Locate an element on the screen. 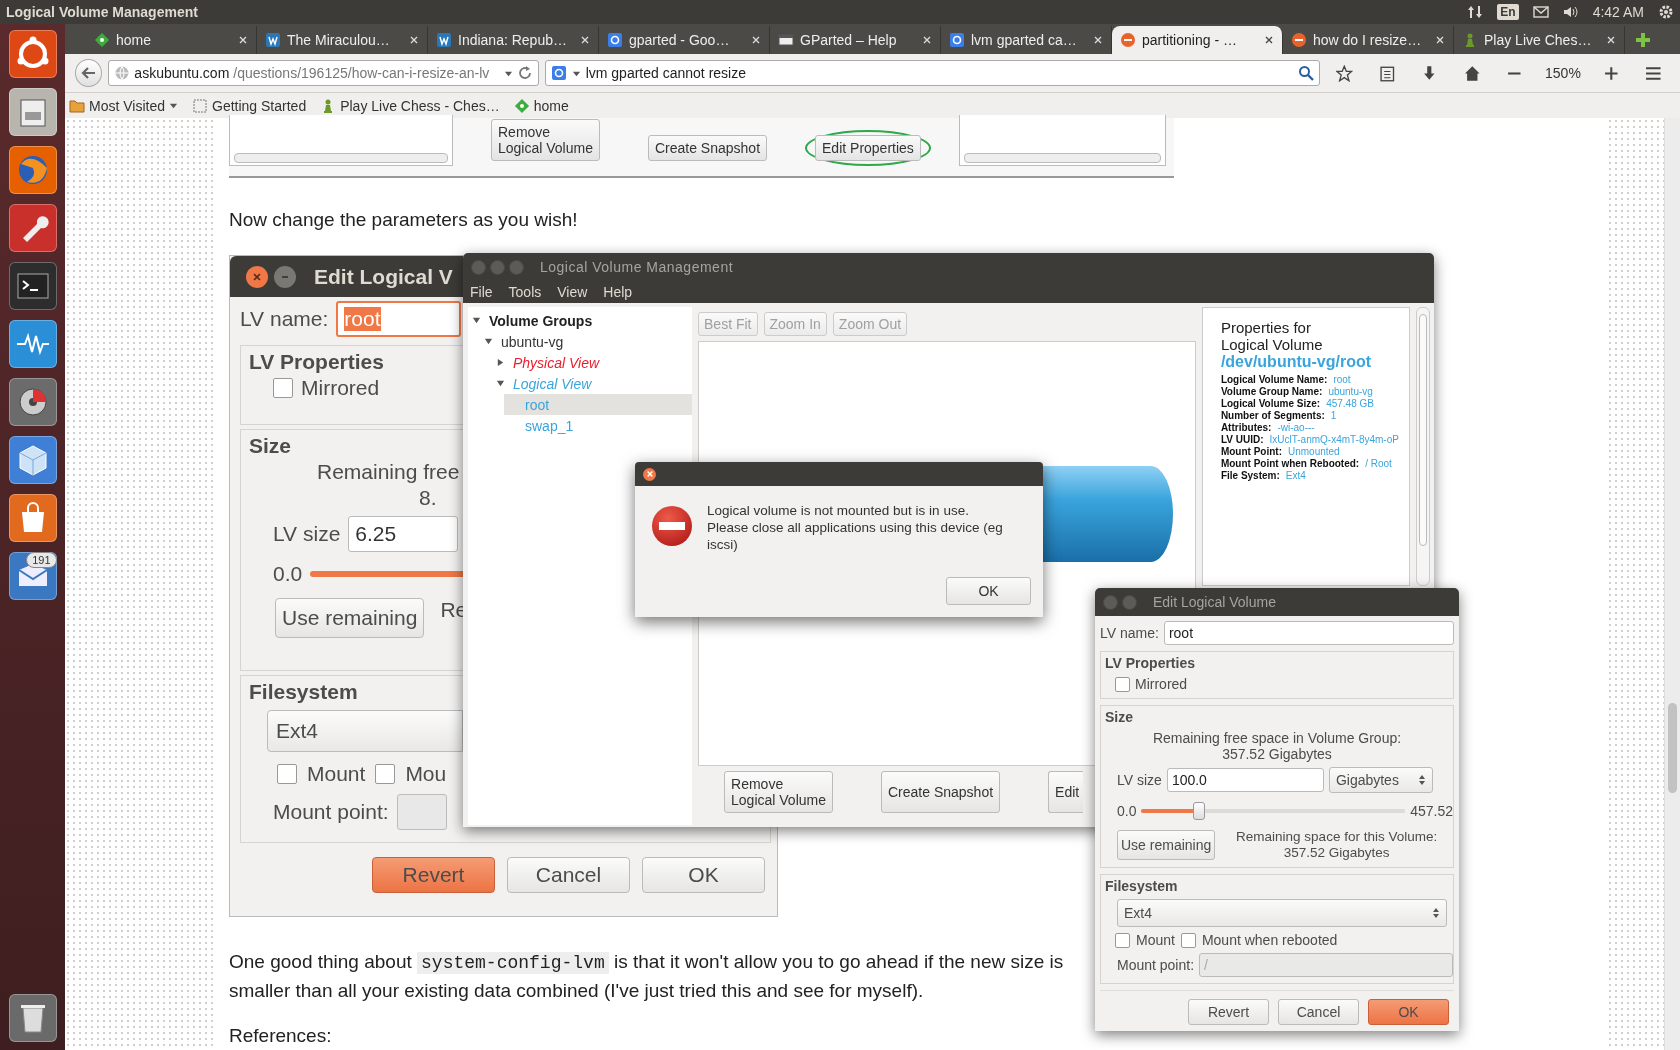  window-title: Edit Logical V is located at coordinates (383, 276).